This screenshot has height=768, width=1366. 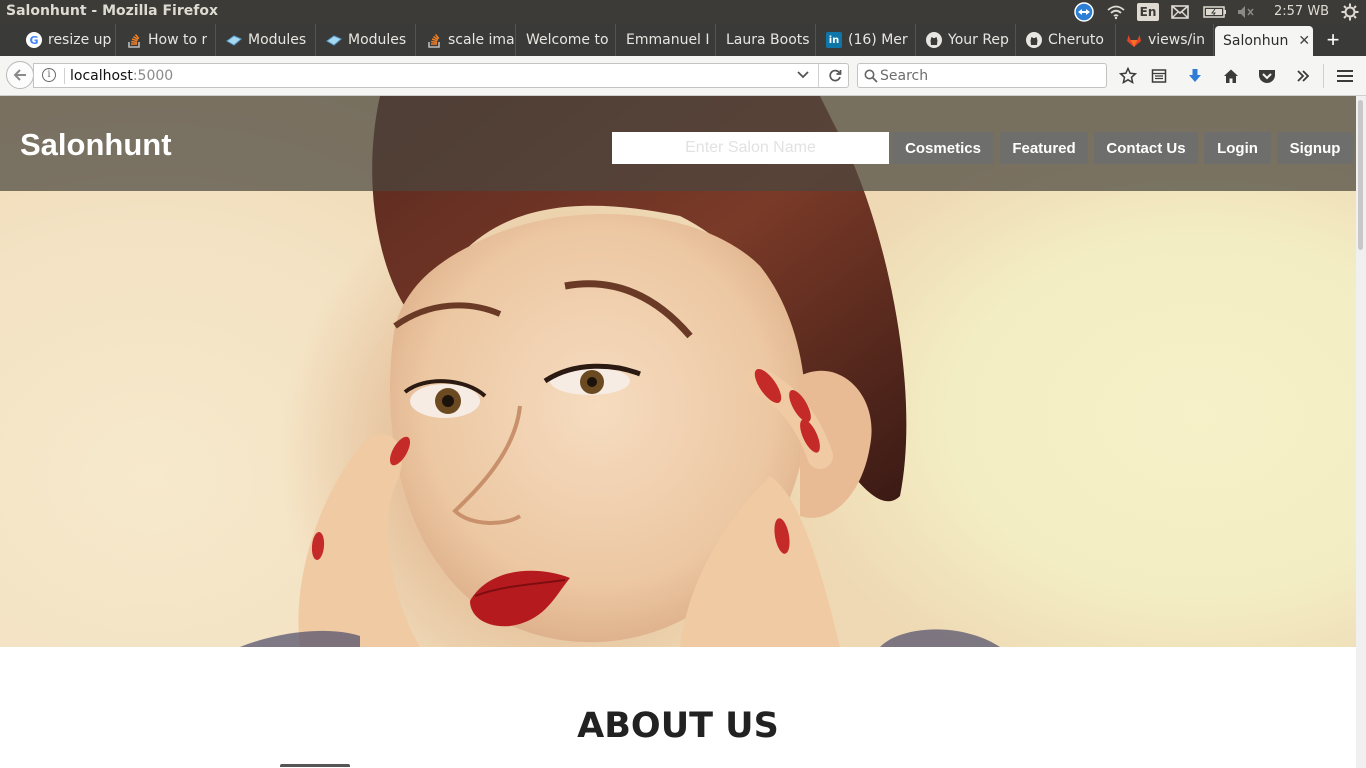 What do you see at coordinates (1264, 41) in the screenshot?
I see `tab-salonhunt-active: Salonhun ✕` at bounding box center [1264, 41].